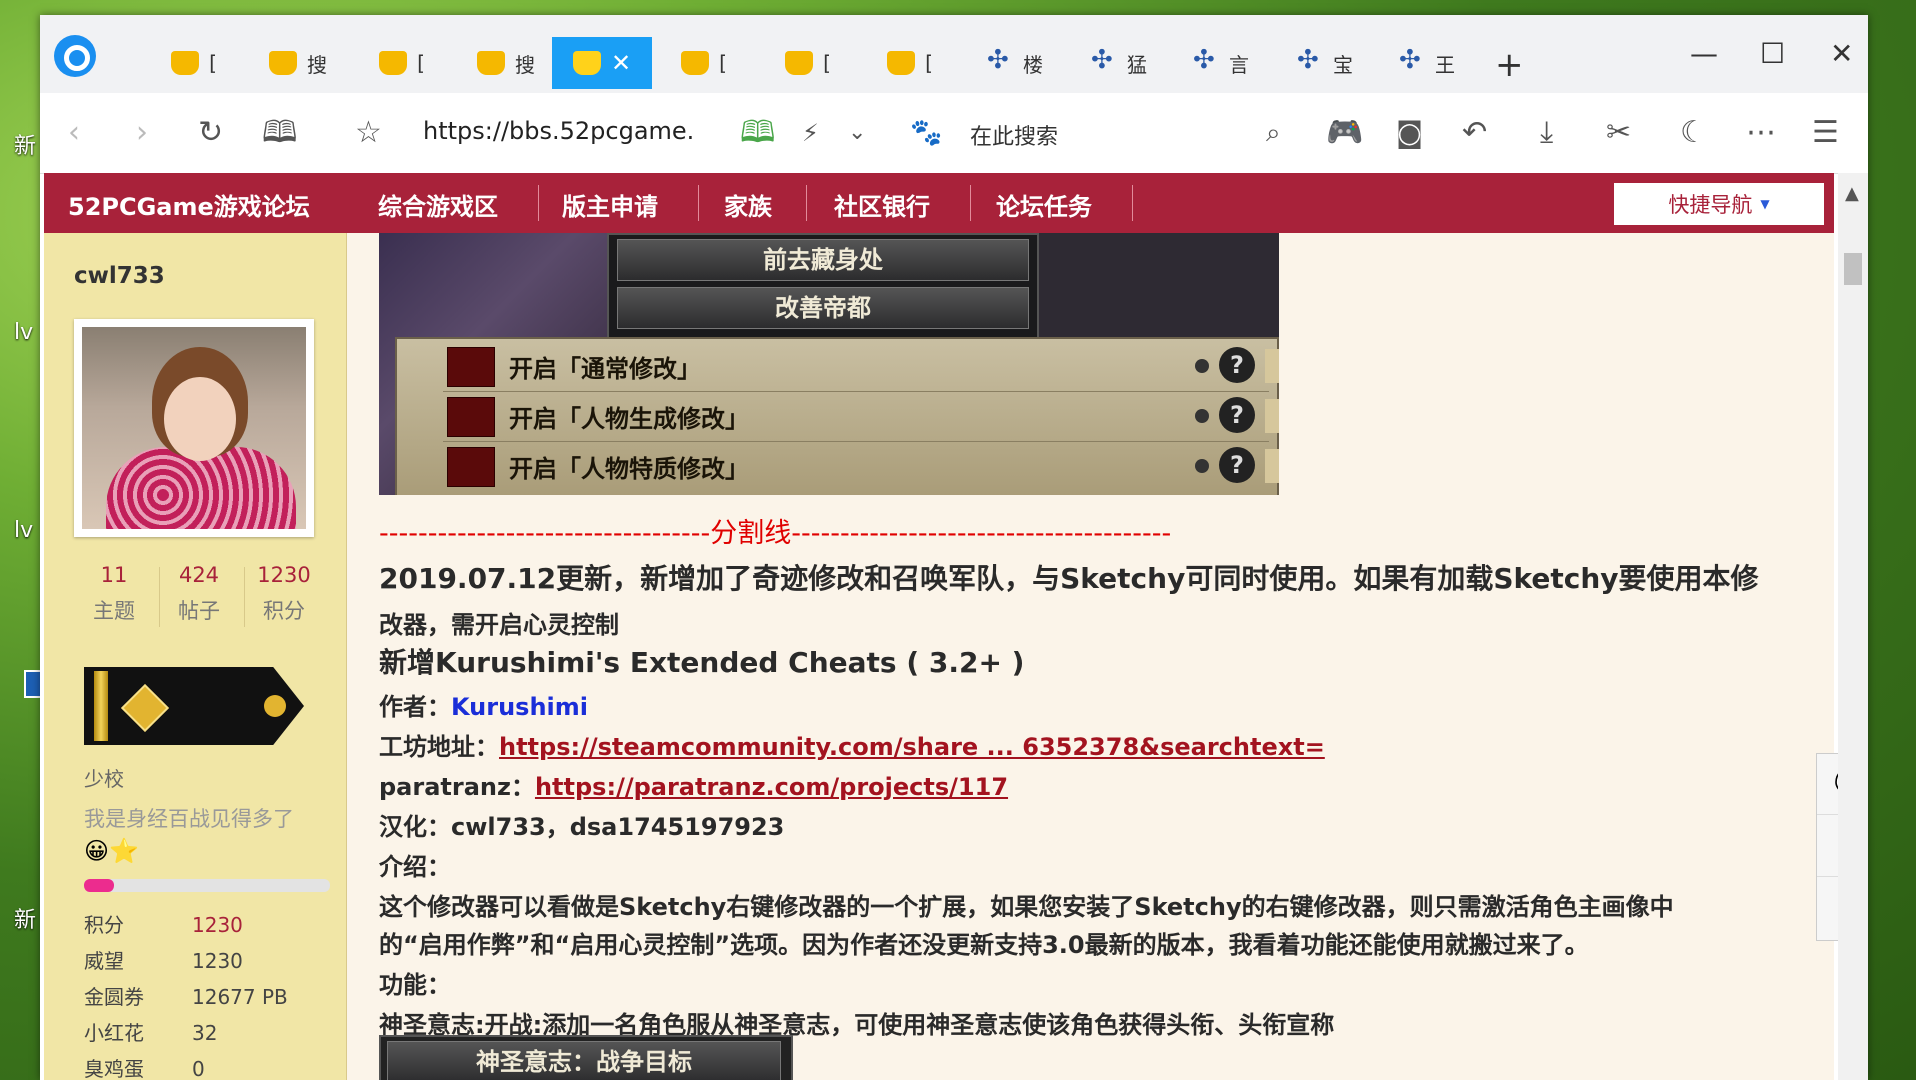 The width and height of the screenshot is (1916, 1080). Describe the element at coordinates (186, 997) in the screenshot. I see `detail-row: 金圆券 12677 PB` at that location.